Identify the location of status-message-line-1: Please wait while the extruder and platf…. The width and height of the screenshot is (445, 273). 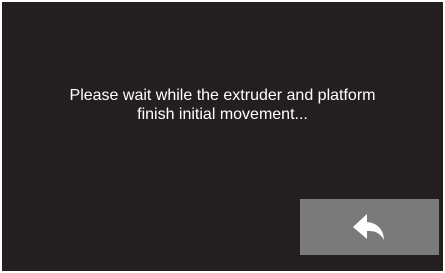
(222, 95).